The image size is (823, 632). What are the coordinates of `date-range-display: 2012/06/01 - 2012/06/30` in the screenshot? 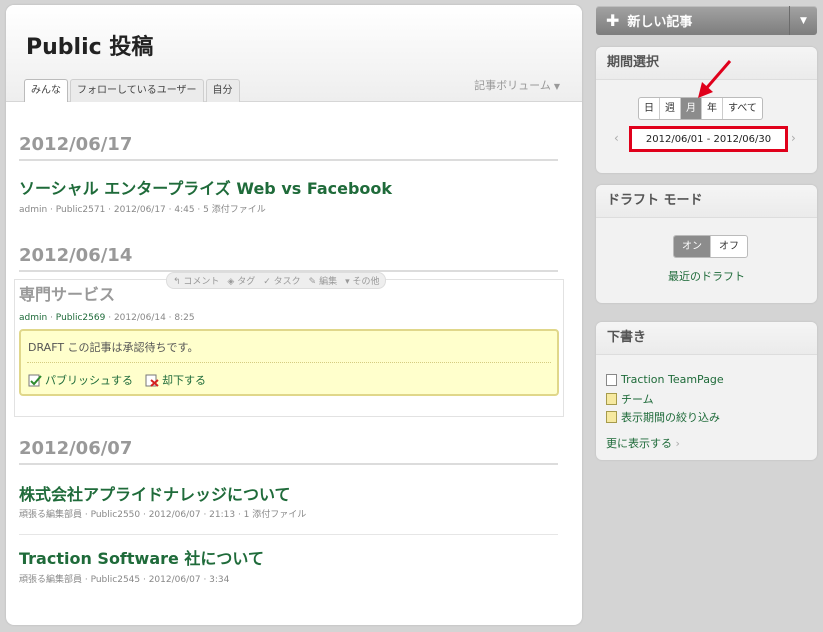 It's located at (708, 139).